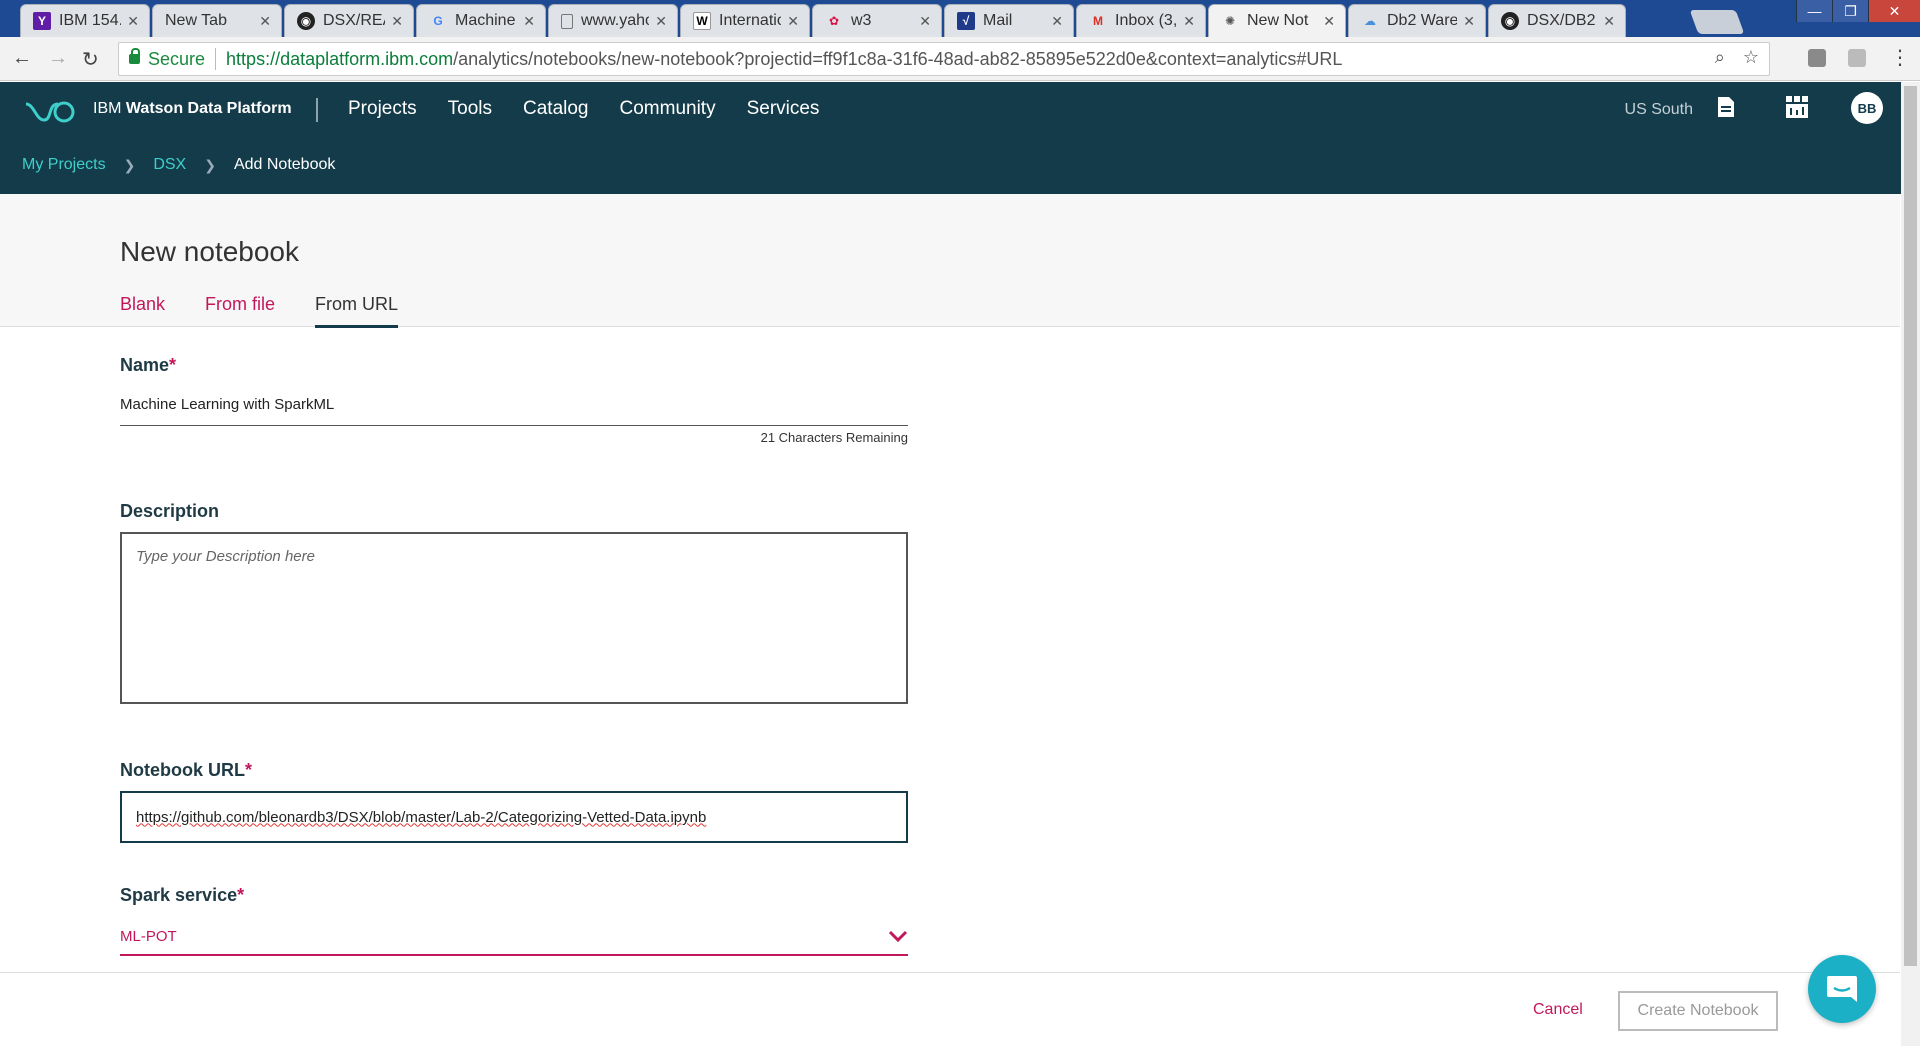 This screenshot has width=1920, height=1046. Describe the element at coordinates (1717, 22) in the screenshot. I see `new-tab-button` at that location.